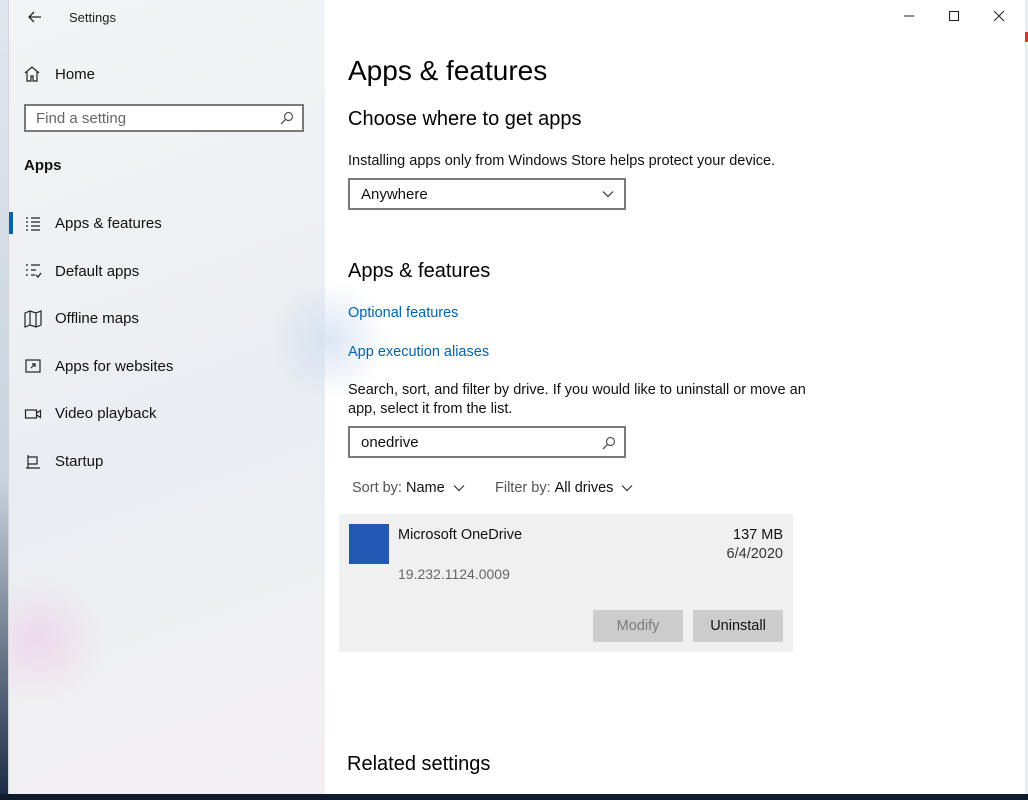  Describe the element at coordinates (152, 118) in the screenshot. I see `find-setting-input` at that location.